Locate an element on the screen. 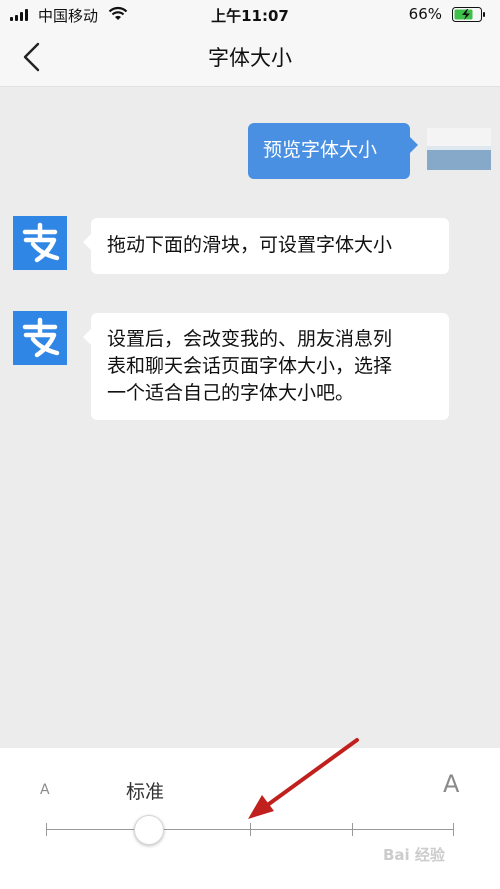 Image resolution: width=500 pixels, height=889 pixels. status-bar: 中国移动 上午11:07 66% is located at coordinates (250, 14).